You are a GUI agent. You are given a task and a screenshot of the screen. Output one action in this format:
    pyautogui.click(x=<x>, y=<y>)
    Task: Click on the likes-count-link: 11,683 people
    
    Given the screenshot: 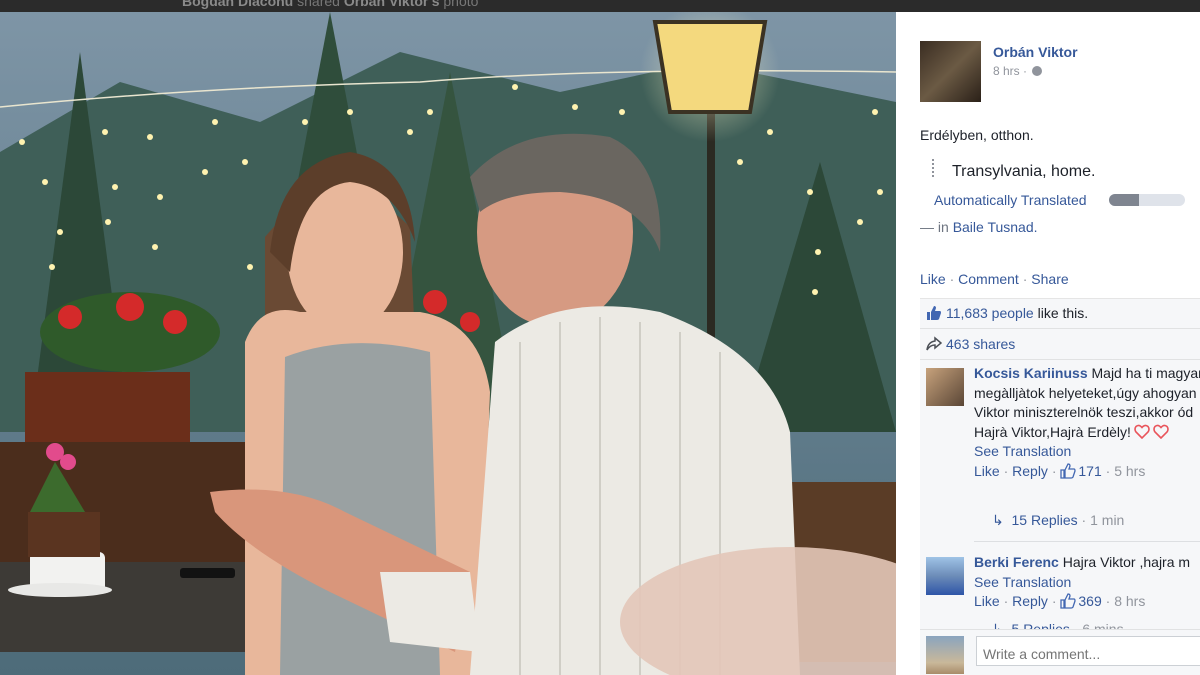 What is the action you would take?
    pyautogui.click(x=990, y=313)
    